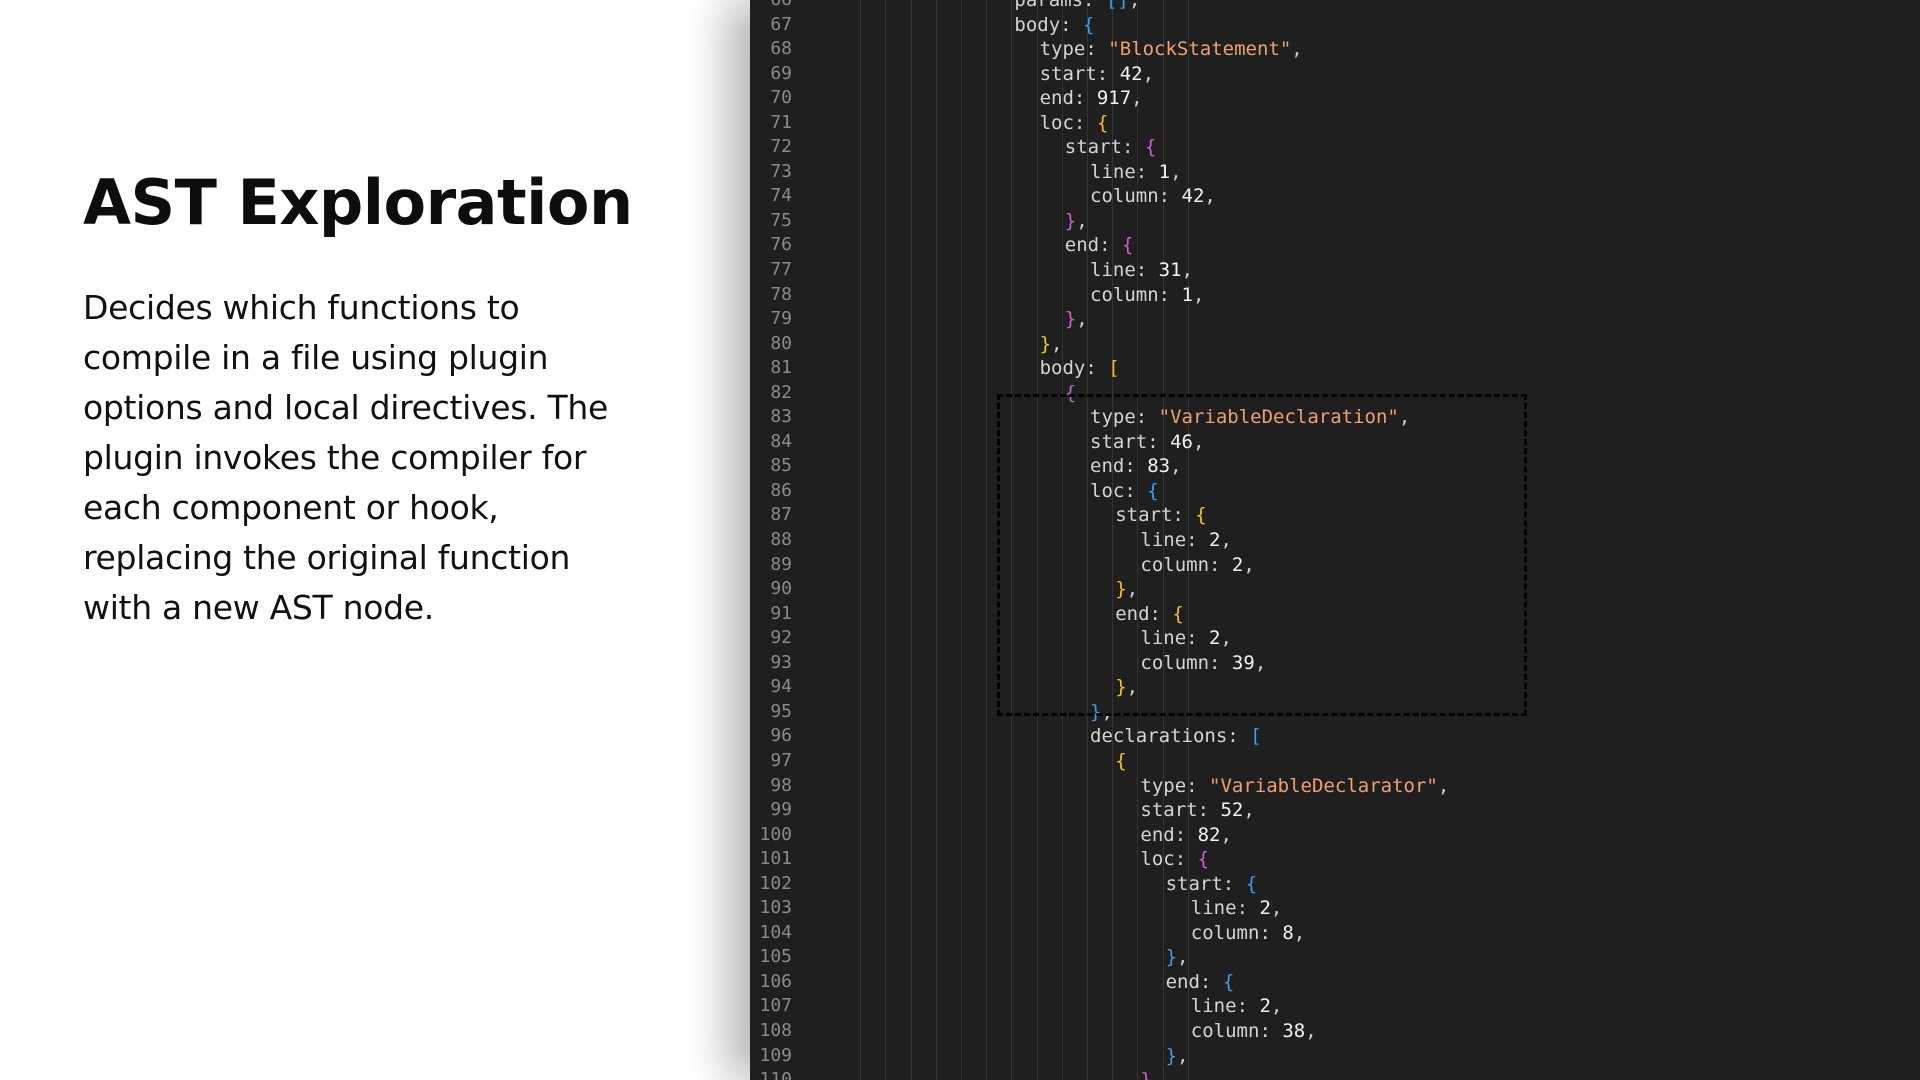 This screenshot has height=1080, width=1920. Describe the element at coordinates (1200, 49) in the screenshot. I see `code-string: "BlockStatement"` at that location.